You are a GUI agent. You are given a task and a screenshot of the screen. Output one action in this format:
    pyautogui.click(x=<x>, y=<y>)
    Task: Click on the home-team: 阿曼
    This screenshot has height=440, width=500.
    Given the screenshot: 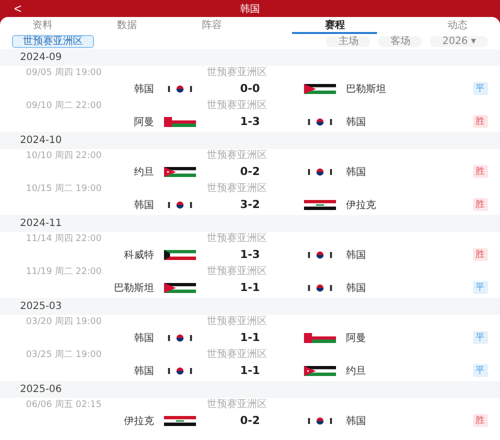 What is the action you would take?
    pyautogui.click(x=144, y=122)
    